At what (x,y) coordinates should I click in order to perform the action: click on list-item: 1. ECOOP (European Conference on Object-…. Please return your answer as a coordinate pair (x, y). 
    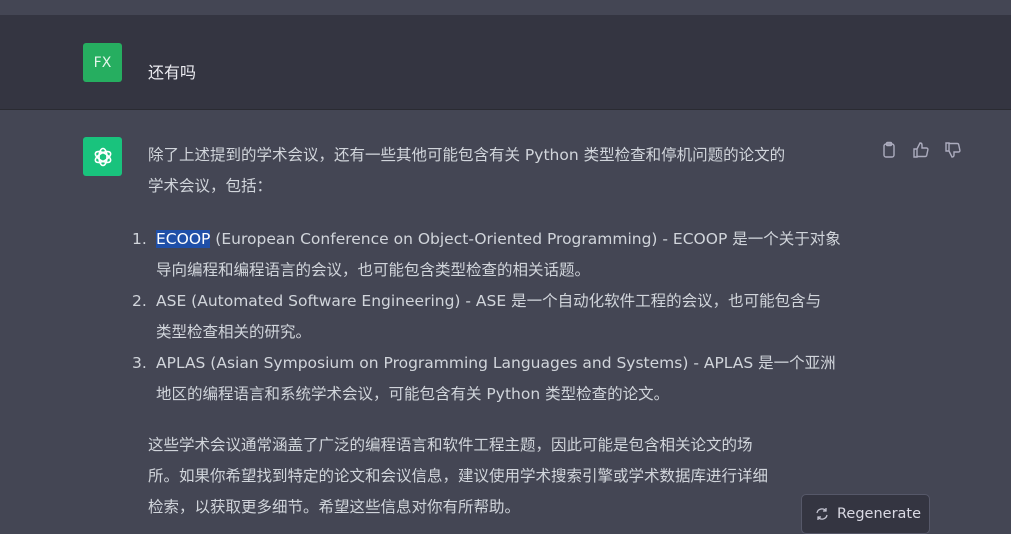
    Looking at the image, I should click on (505, 255).